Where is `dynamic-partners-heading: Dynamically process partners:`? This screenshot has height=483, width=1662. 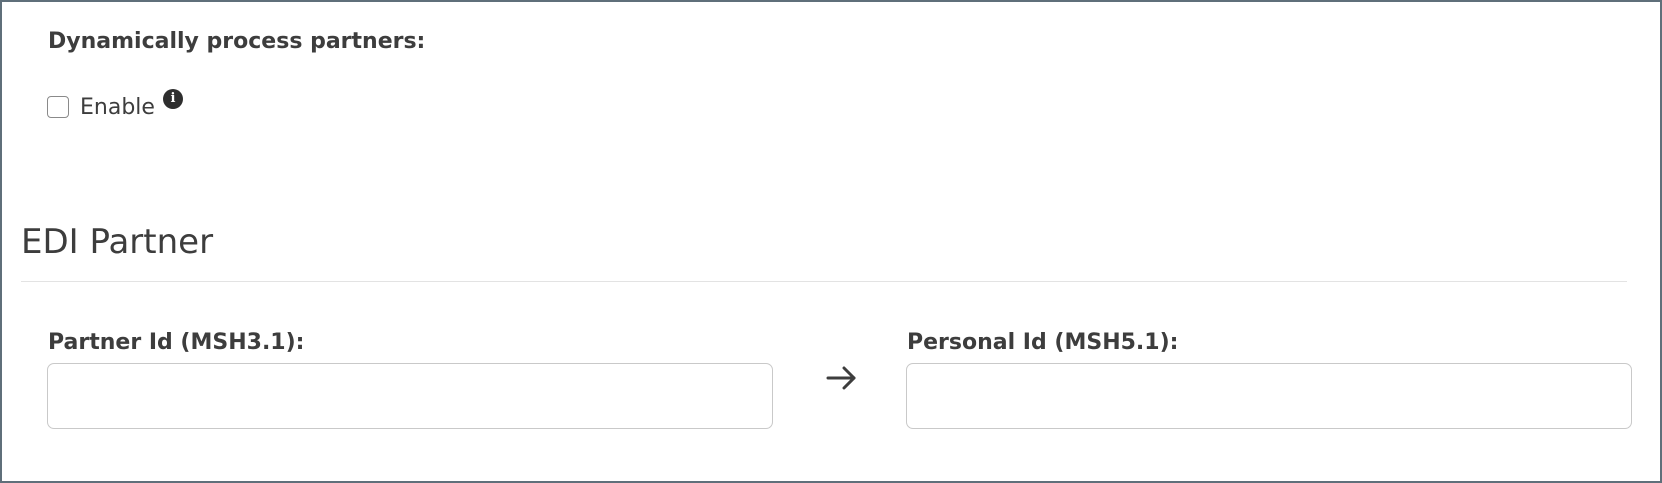
dynamic-partners-heading: Dynamically process partners: is located at coordinates (237, 41).